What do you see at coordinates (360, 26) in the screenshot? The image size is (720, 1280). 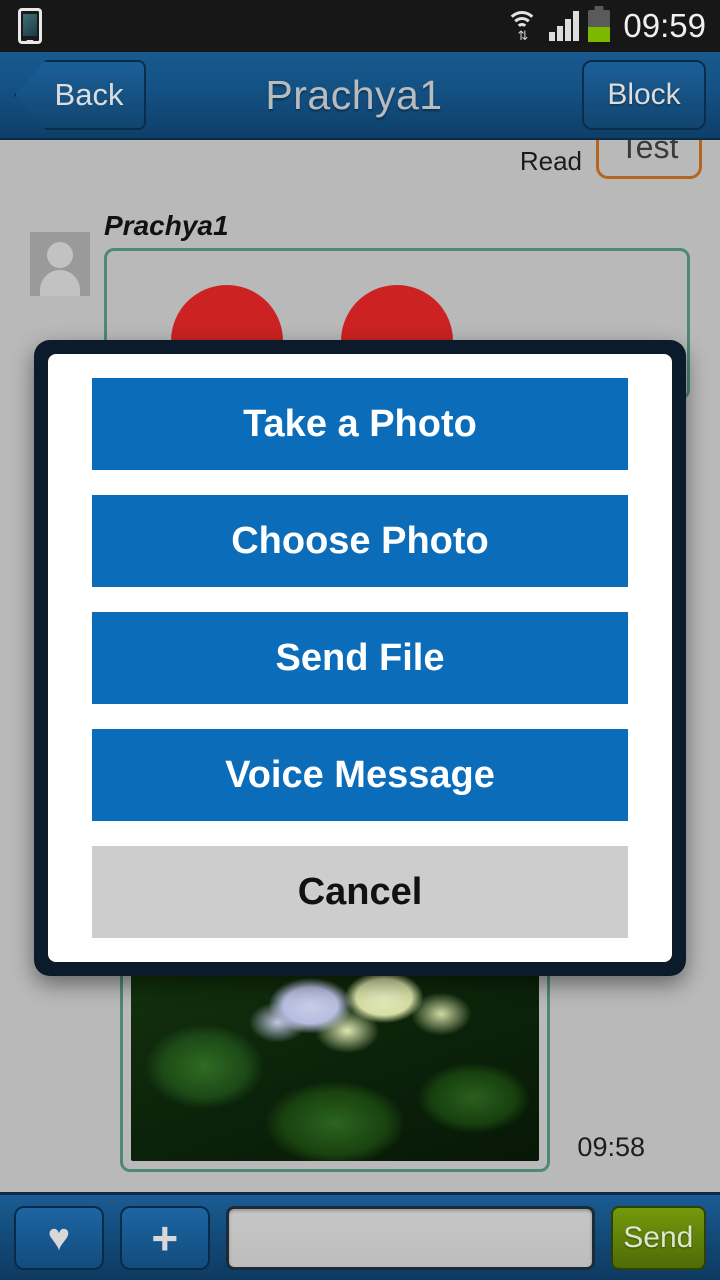 I see `status-bar: ⇅ 09:59` at bounding box center [360, 26].